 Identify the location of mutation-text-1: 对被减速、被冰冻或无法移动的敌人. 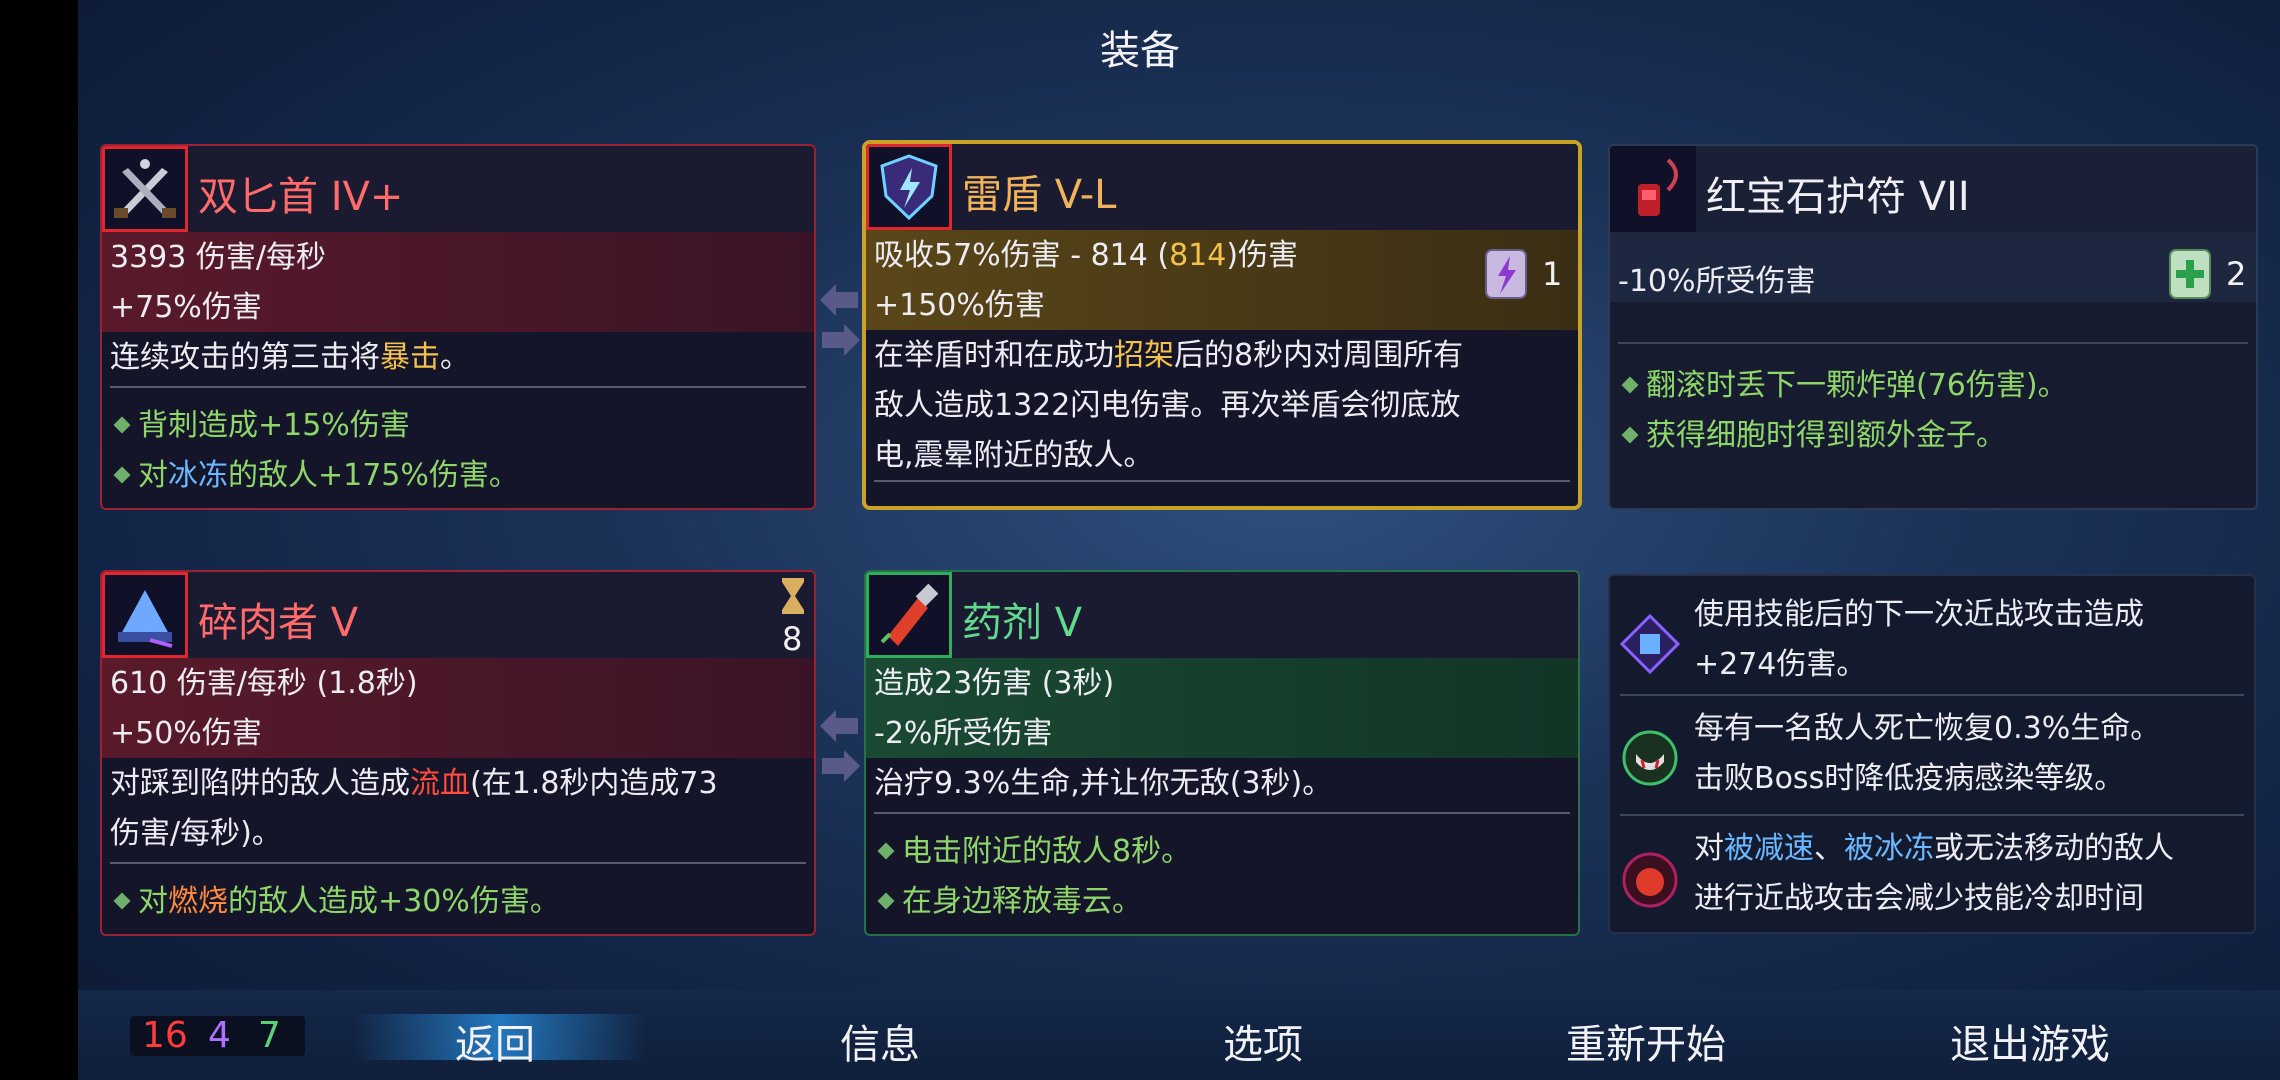
(1934, 848).